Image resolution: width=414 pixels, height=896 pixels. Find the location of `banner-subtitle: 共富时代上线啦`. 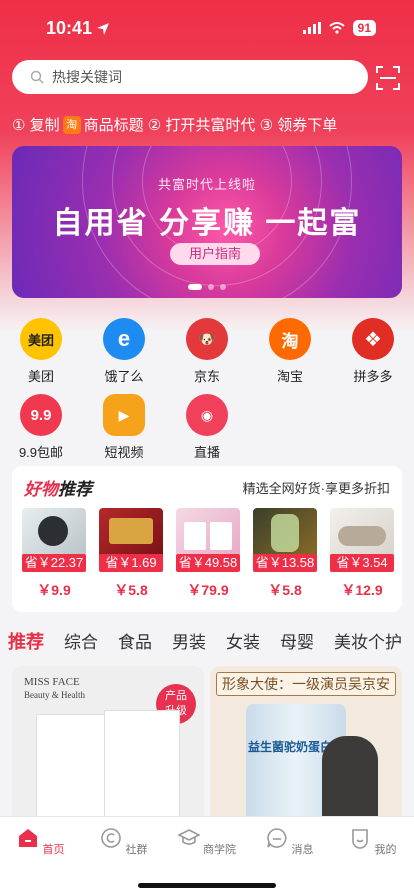

banner-subtitle: 共富时代上线啦 is located at coordinates (206, 184).